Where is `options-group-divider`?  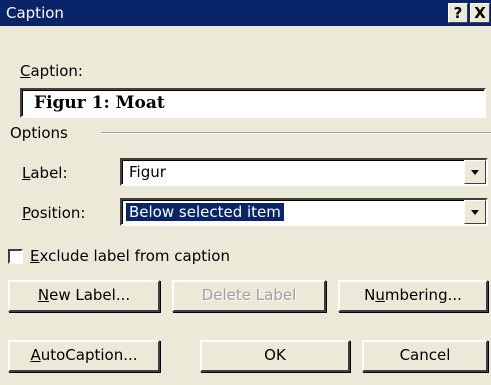
options-group-divider is located at coordinates (296, 133).